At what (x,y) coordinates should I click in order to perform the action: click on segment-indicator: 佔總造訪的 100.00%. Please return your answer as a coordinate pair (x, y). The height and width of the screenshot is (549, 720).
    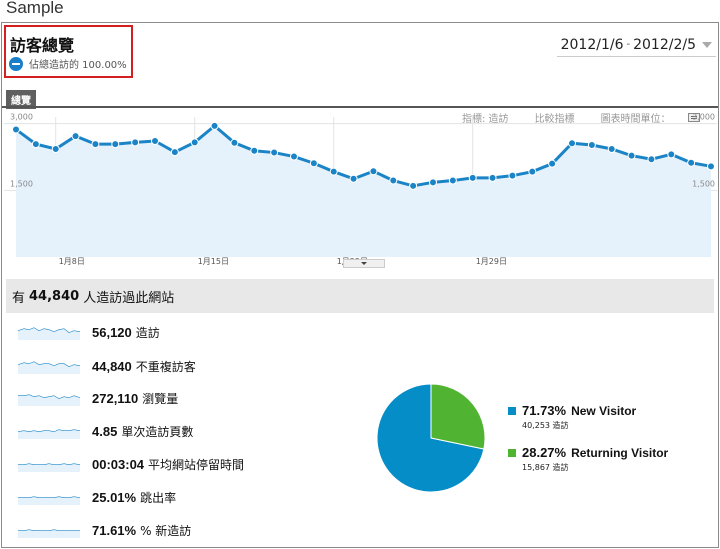
    Looking at the image, I should click on (68, 63).